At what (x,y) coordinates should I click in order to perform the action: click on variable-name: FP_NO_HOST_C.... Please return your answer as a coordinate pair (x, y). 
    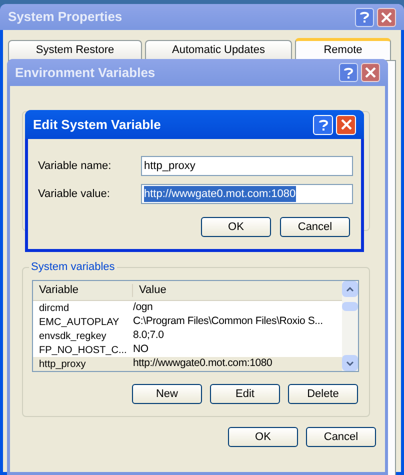
    Looking at the image, I should click on (83, 351).